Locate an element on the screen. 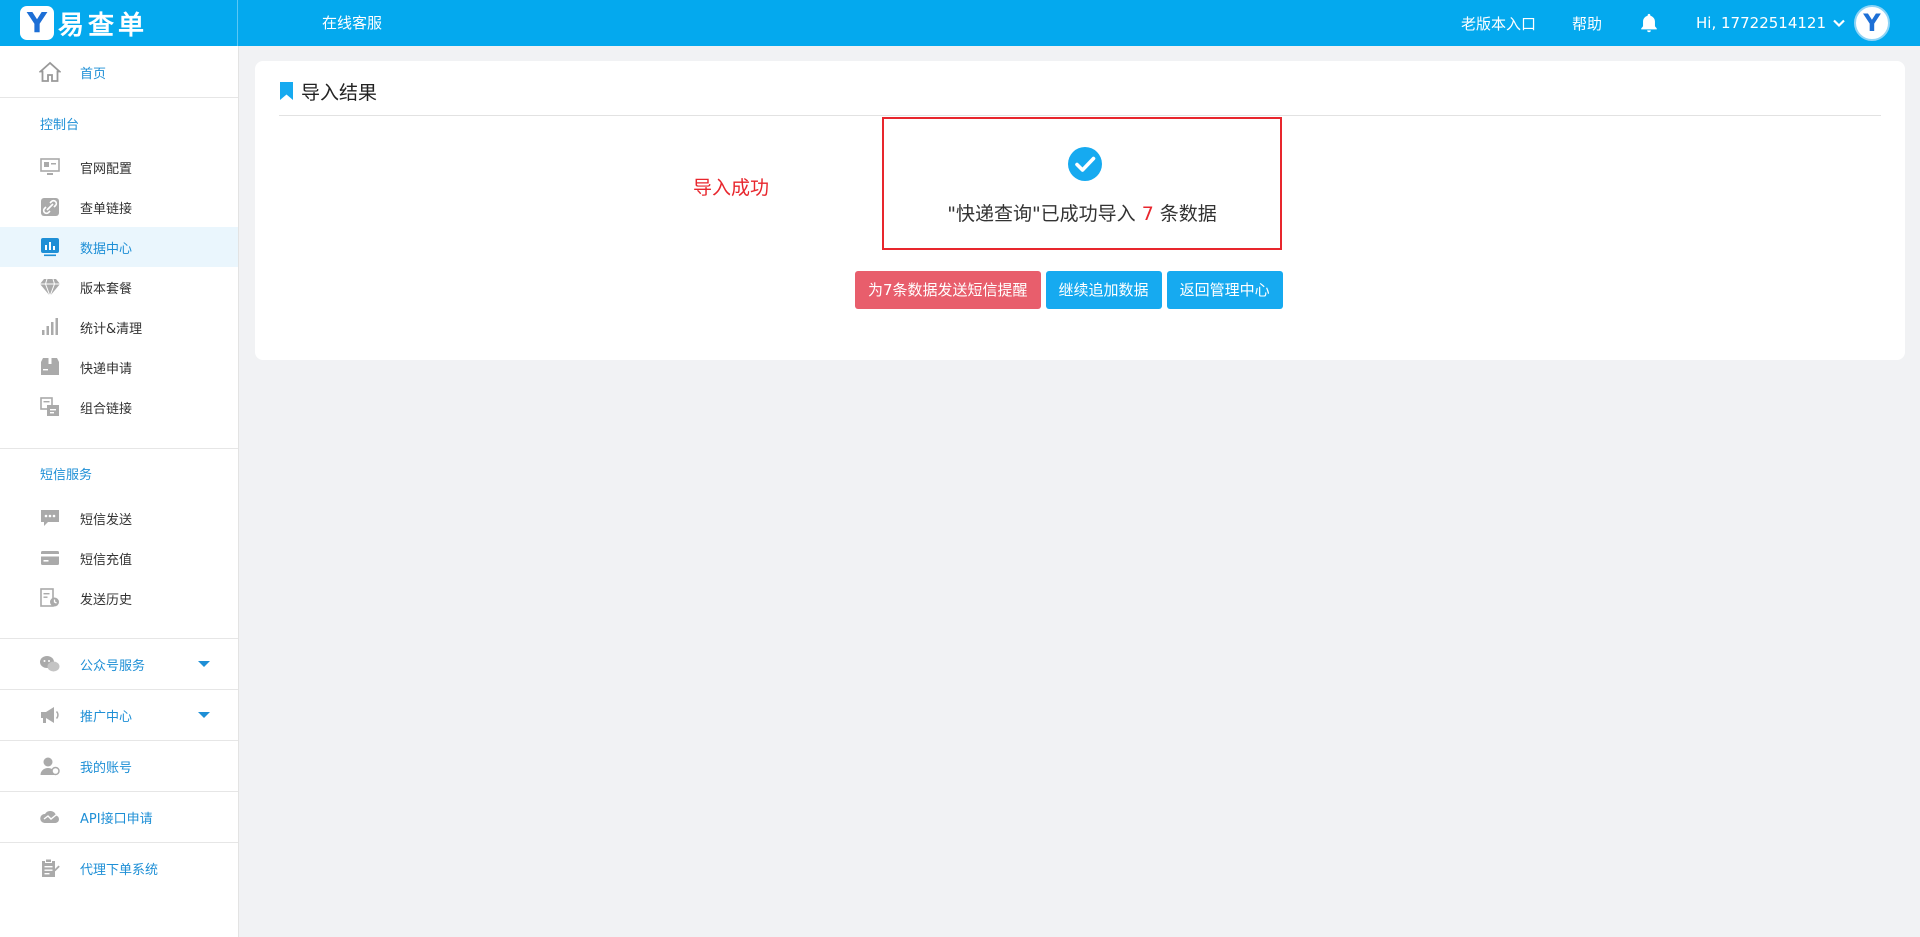 This screenshot has width=1920, height=937. sidebar-item-promo: 推广中心 is located at coordinates (119, 715).